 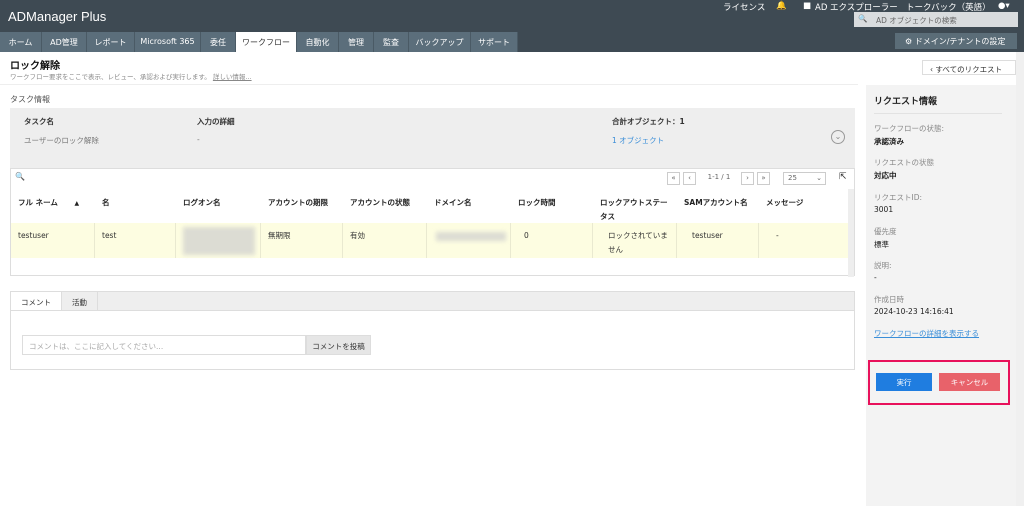 I want to click on cell-lockout-status: ロックされていません, so click(x=638, y=242).